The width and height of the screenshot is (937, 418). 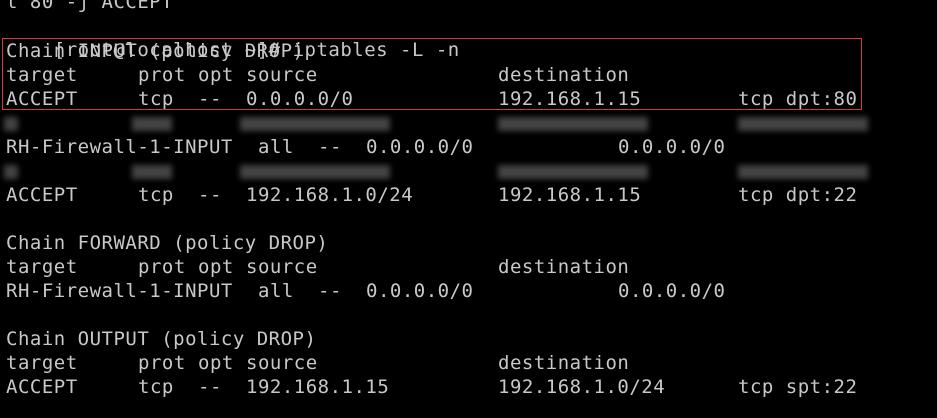 I want to click on chain-header-forward: Chain FORWARD (policy DROP), so click(x=167, y=243).